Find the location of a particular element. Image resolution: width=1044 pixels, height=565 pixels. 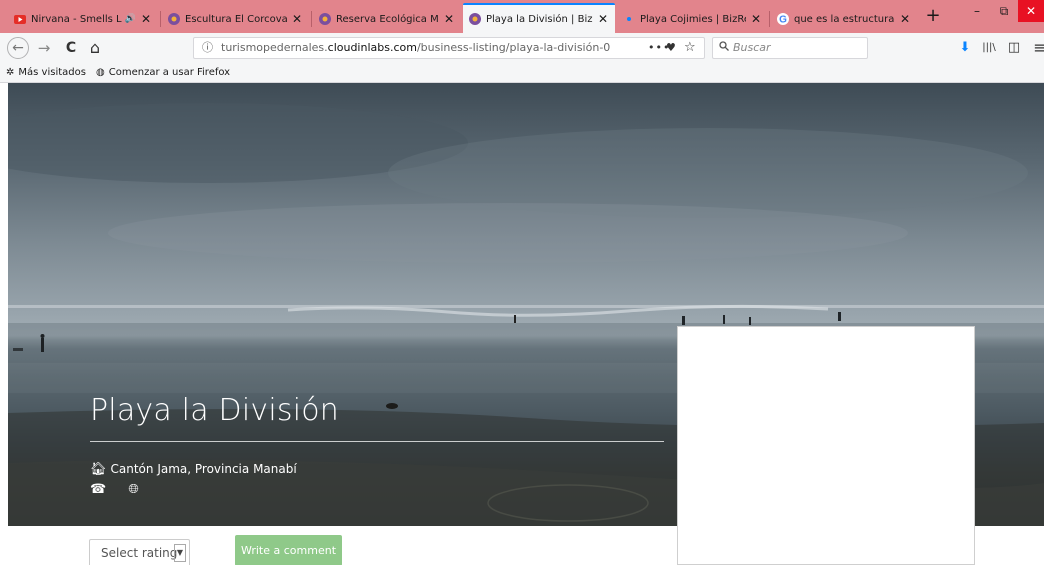

globe-icon: 🌐︎ is located at coordinates (133, 489).